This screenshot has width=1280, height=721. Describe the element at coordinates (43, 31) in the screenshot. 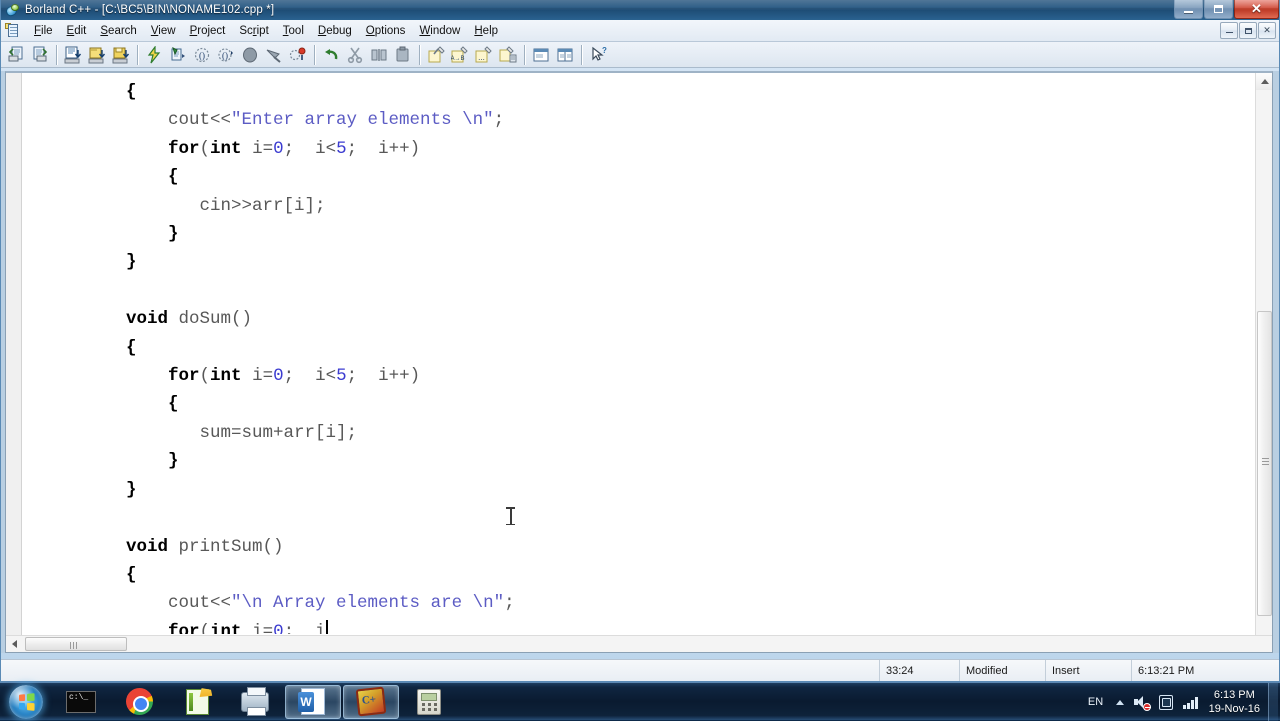

I see `menu-item-file: File` at that location.